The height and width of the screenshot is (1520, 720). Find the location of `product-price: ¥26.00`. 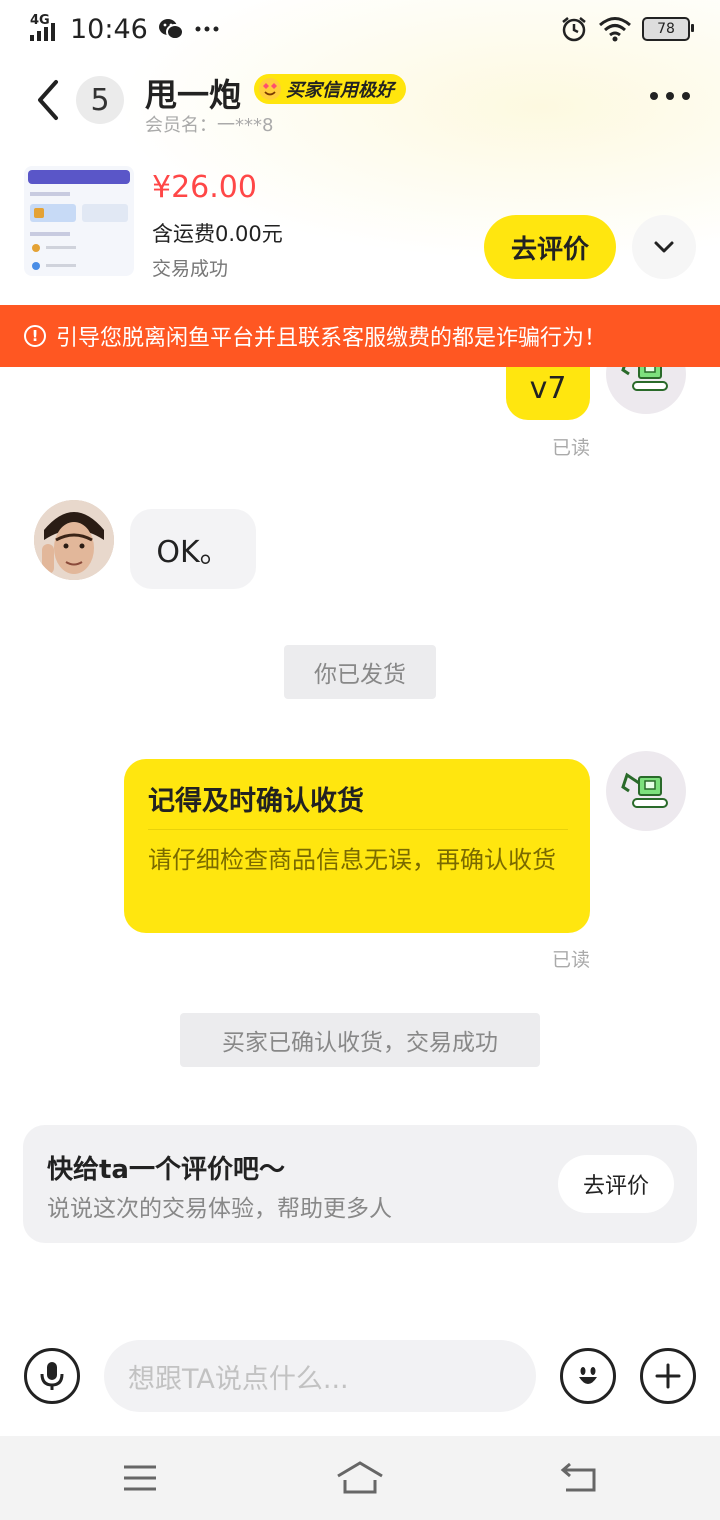

product-price: ¥26.00 is located at coordinates (204, 187).